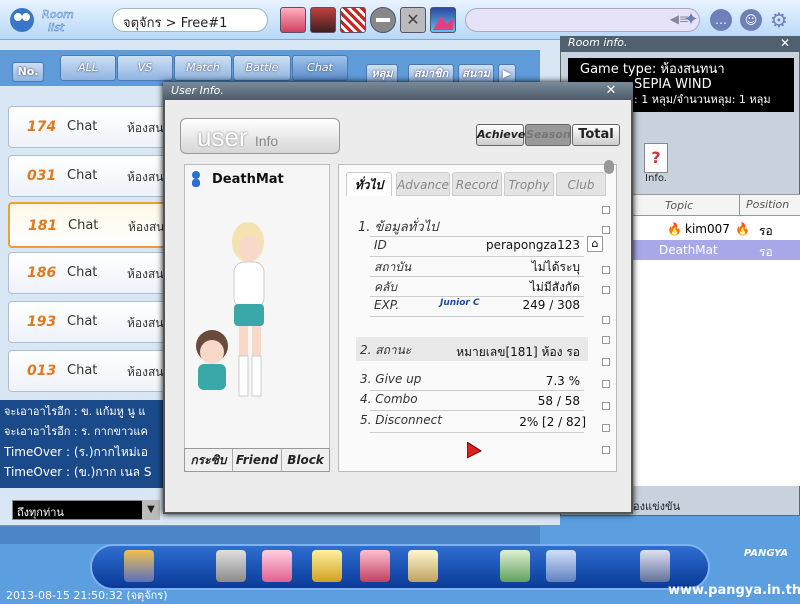  Describe the element at coordinates (305, 460) in the screenshot. I see `block-button: Block` at that location.